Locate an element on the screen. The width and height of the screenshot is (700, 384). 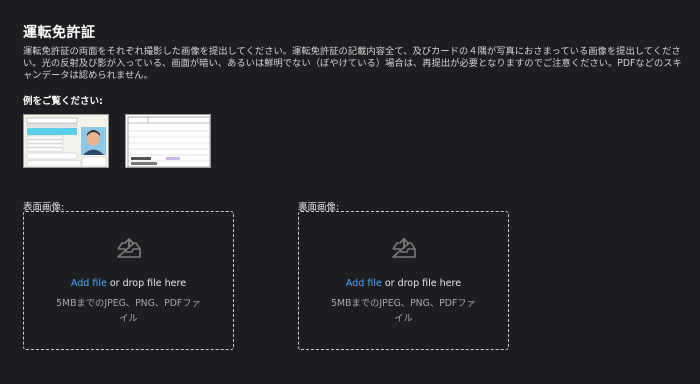
license-back-example-image is located at coordinates (168, 141).